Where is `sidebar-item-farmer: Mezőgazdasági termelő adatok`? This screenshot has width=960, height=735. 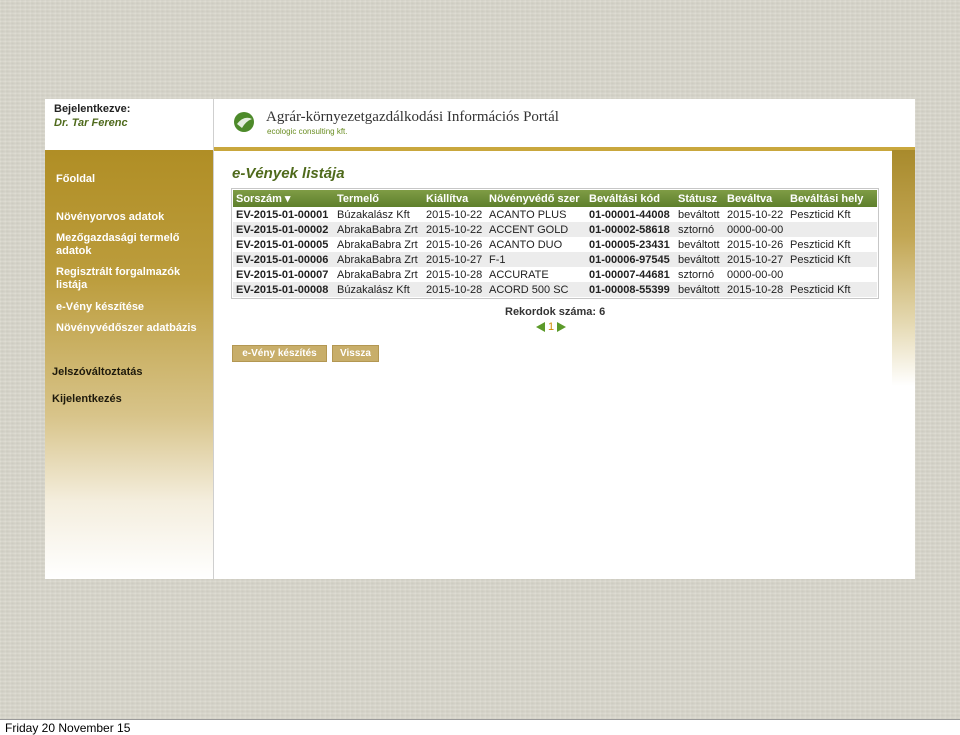
sidebar-item-farmer: Mezőgazdasági termelő adatok is located at coordinates (126, 245).